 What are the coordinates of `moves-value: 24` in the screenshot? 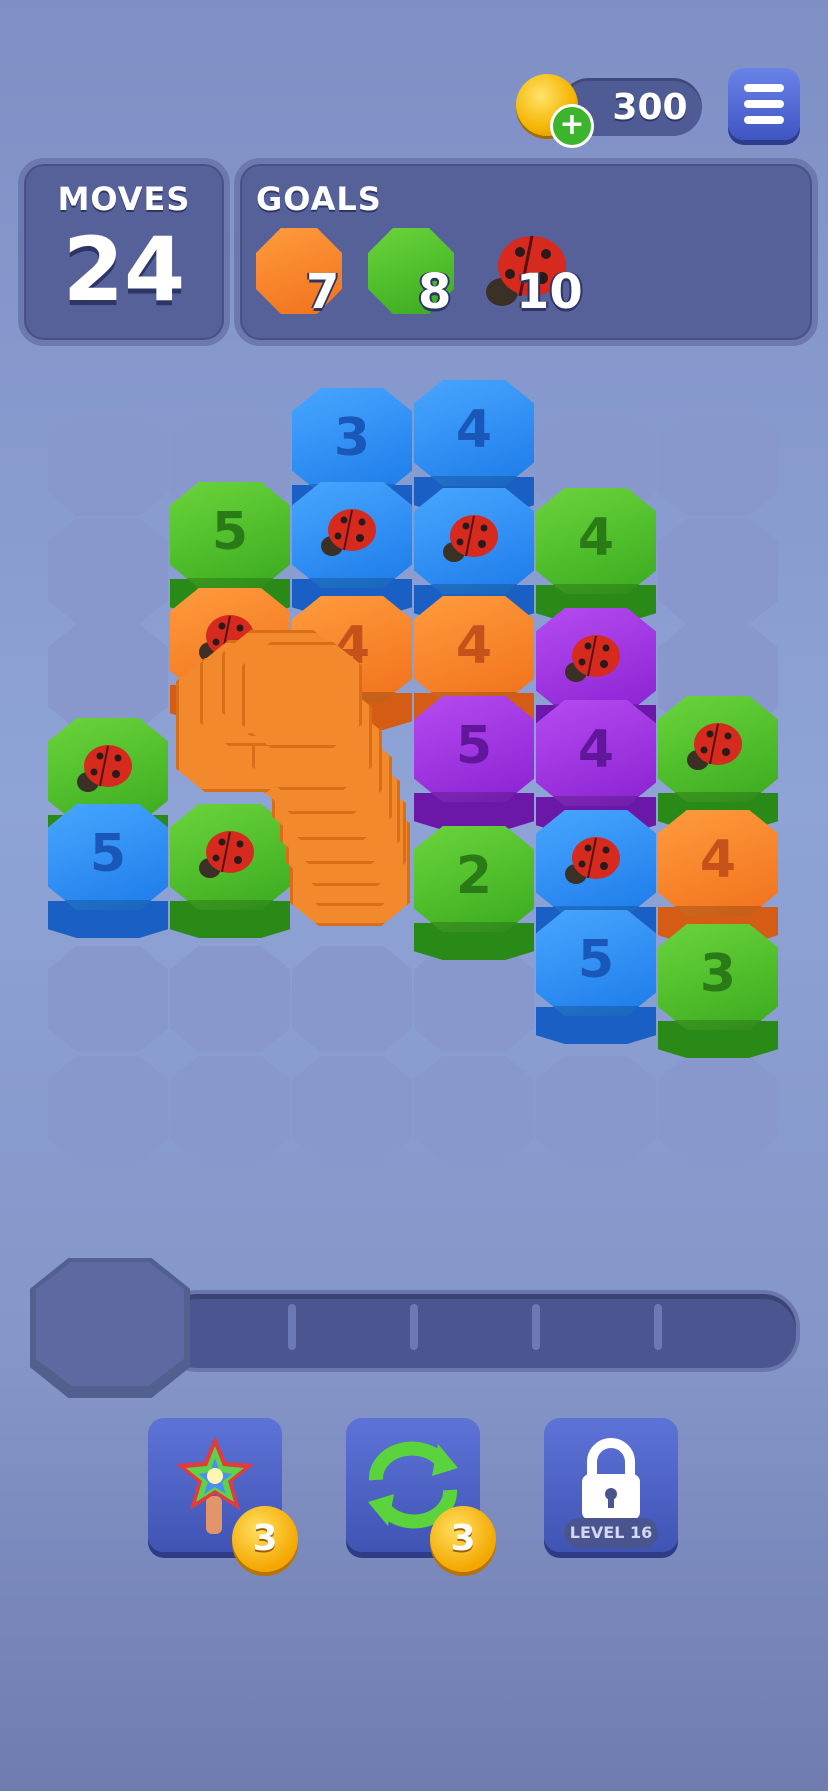 It's located at (124, 269).